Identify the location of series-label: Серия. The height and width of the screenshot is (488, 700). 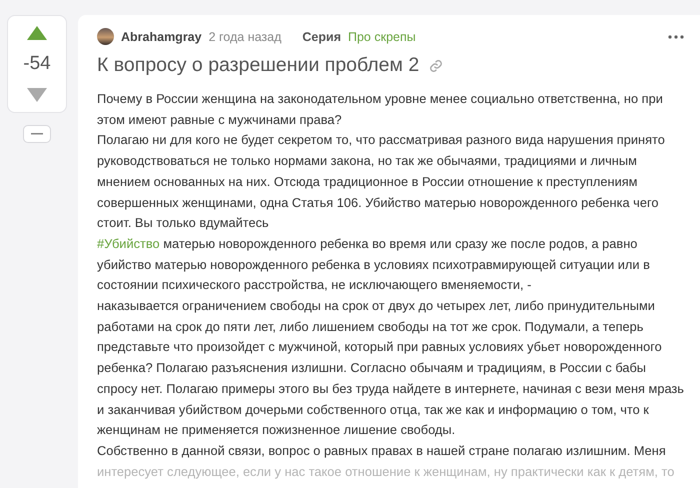
(321, 37).